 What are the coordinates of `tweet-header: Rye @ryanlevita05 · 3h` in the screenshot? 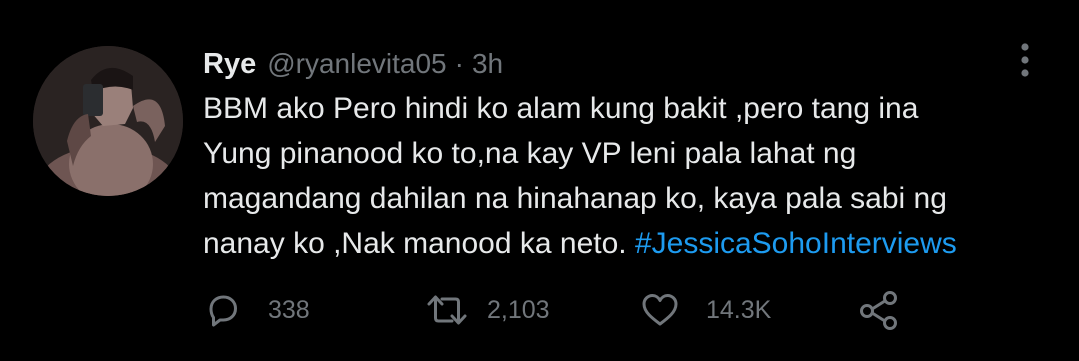 It's located at (353, 64).